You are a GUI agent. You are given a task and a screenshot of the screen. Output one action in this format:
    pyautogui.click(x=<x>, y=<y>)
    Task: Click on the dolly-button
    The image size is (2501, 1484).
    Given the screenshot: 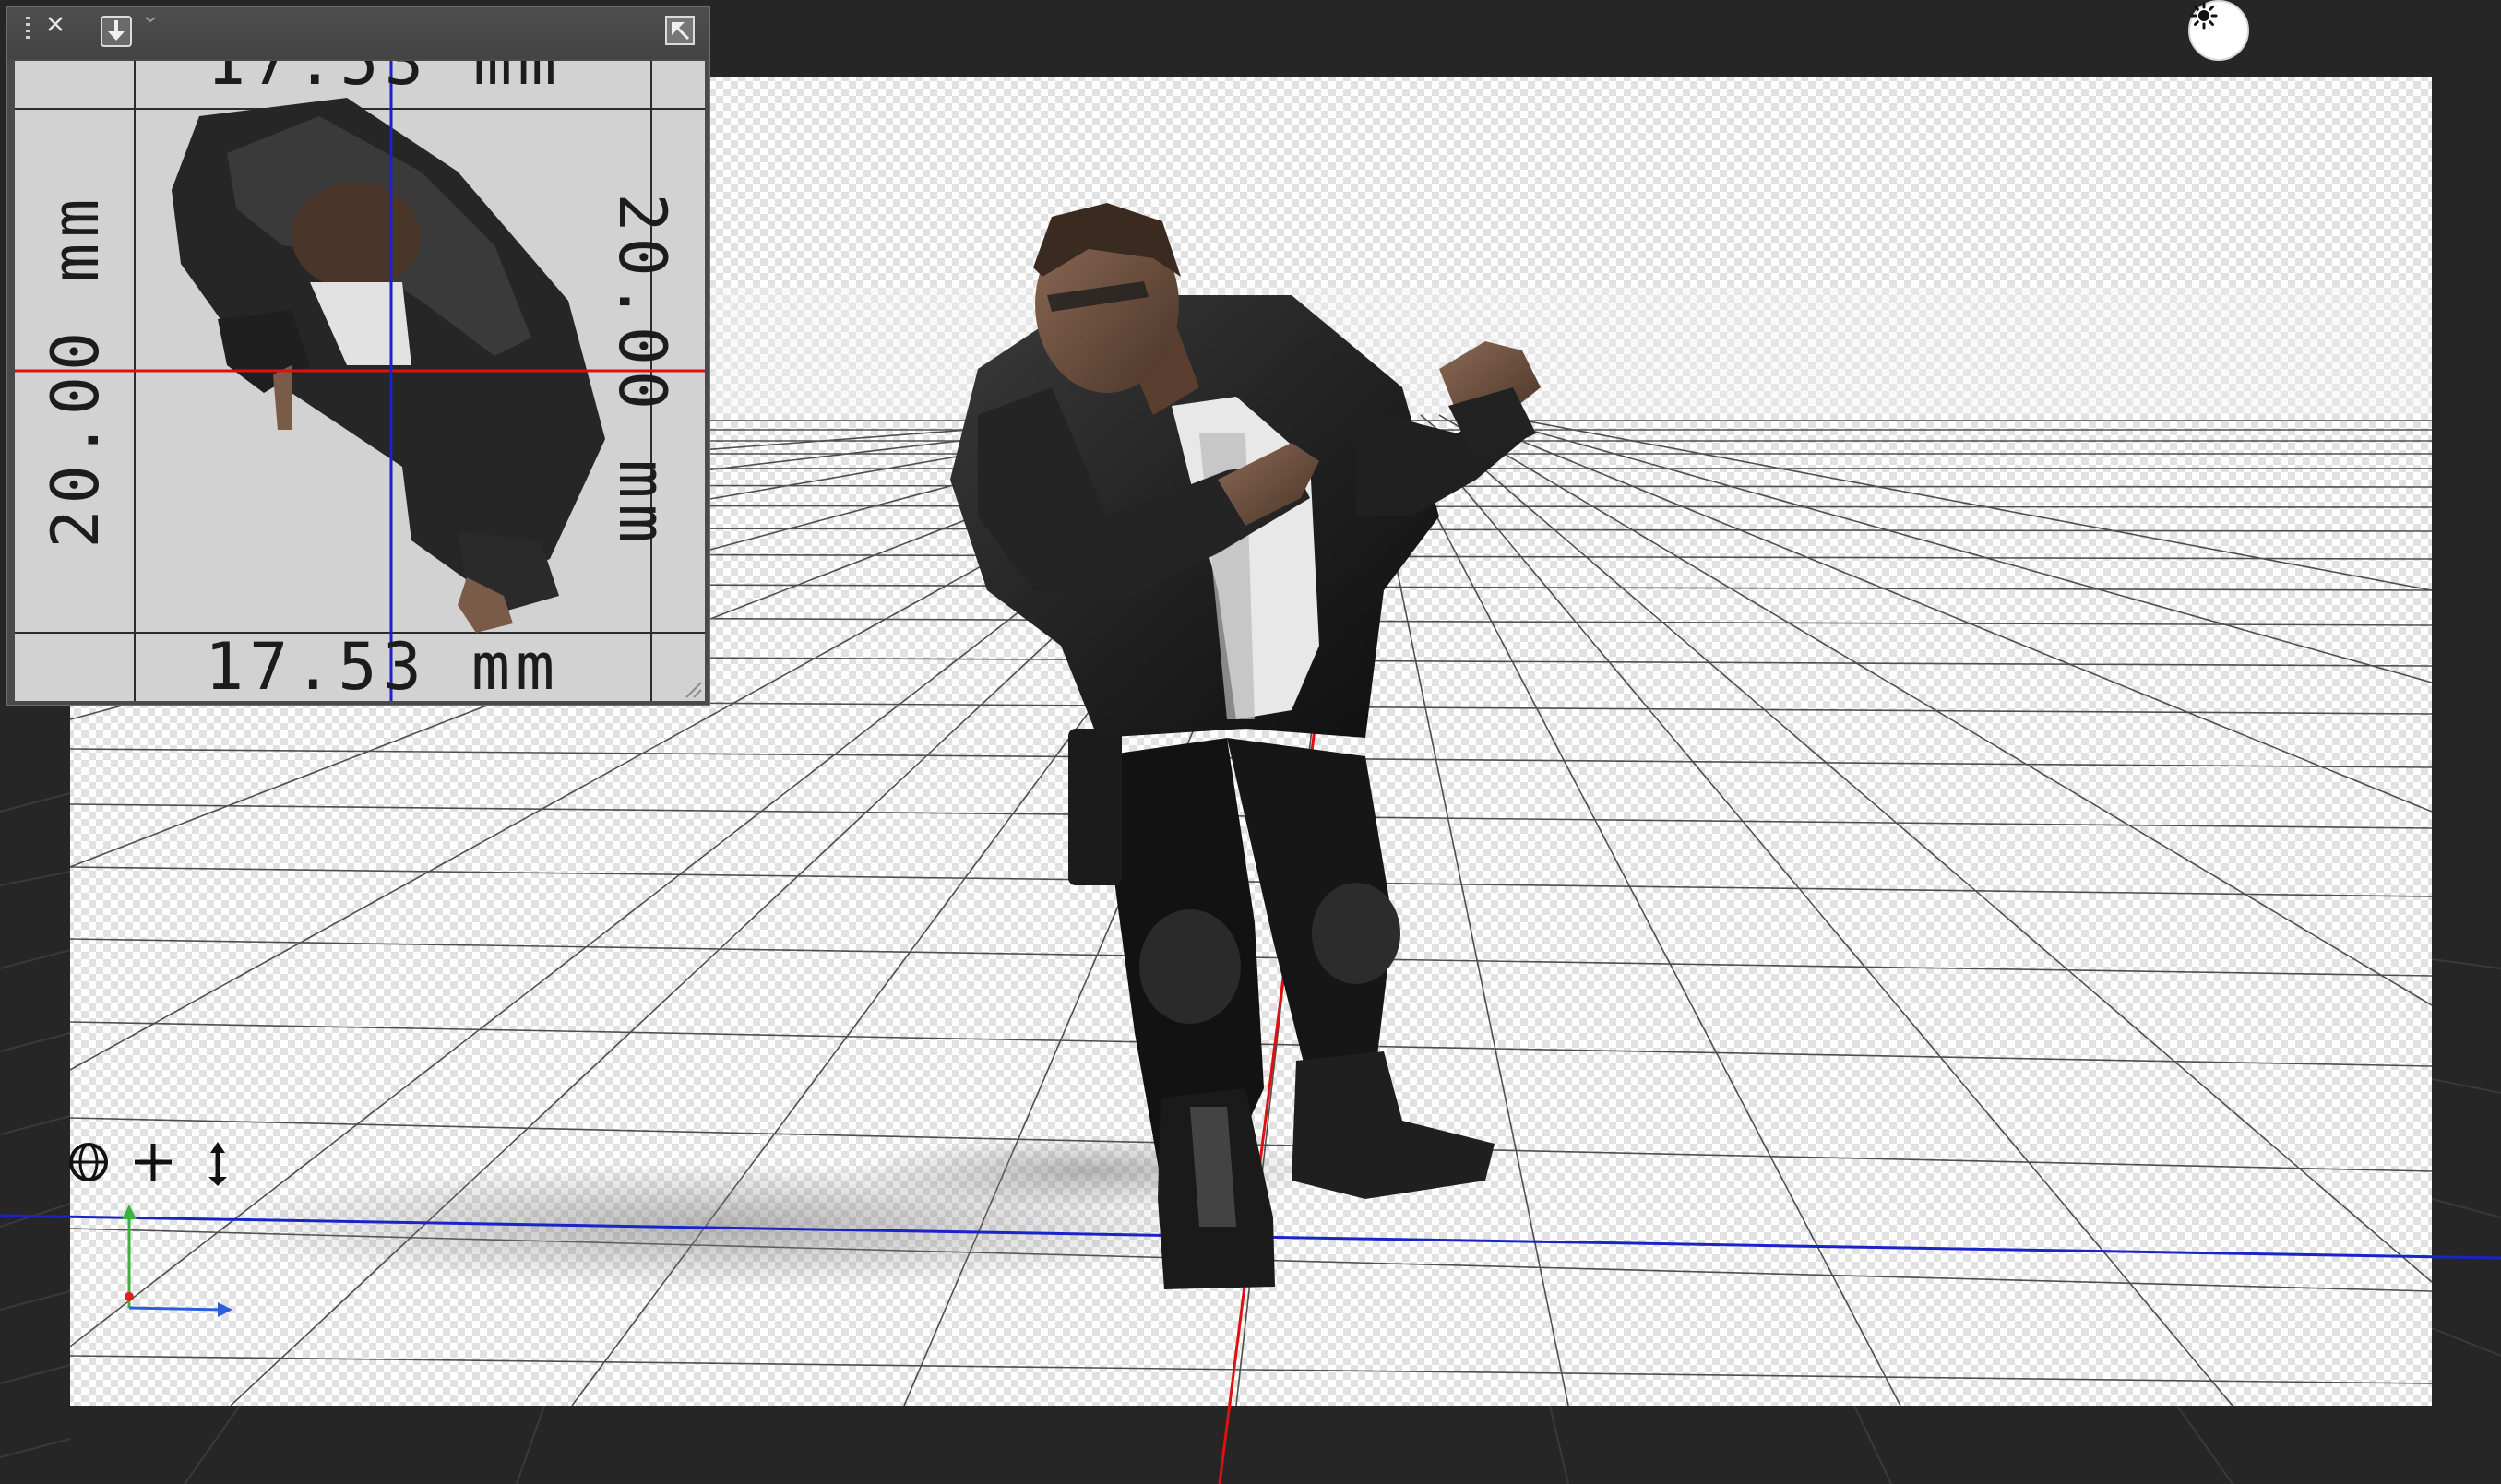 What is the action you would take?
    pyautogui.click(x=221, y=1166)
    